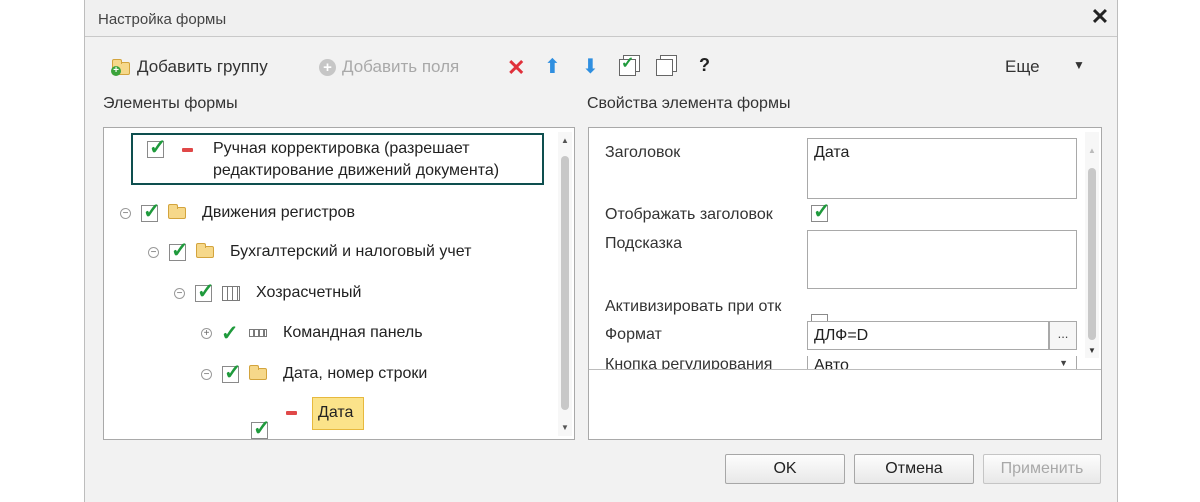 This screenshot has width=1200, height=502. Describe the element at coordinates (355, 373) in the screenshot. I see `date-row-number-label: Дата, номер строки` at that location.